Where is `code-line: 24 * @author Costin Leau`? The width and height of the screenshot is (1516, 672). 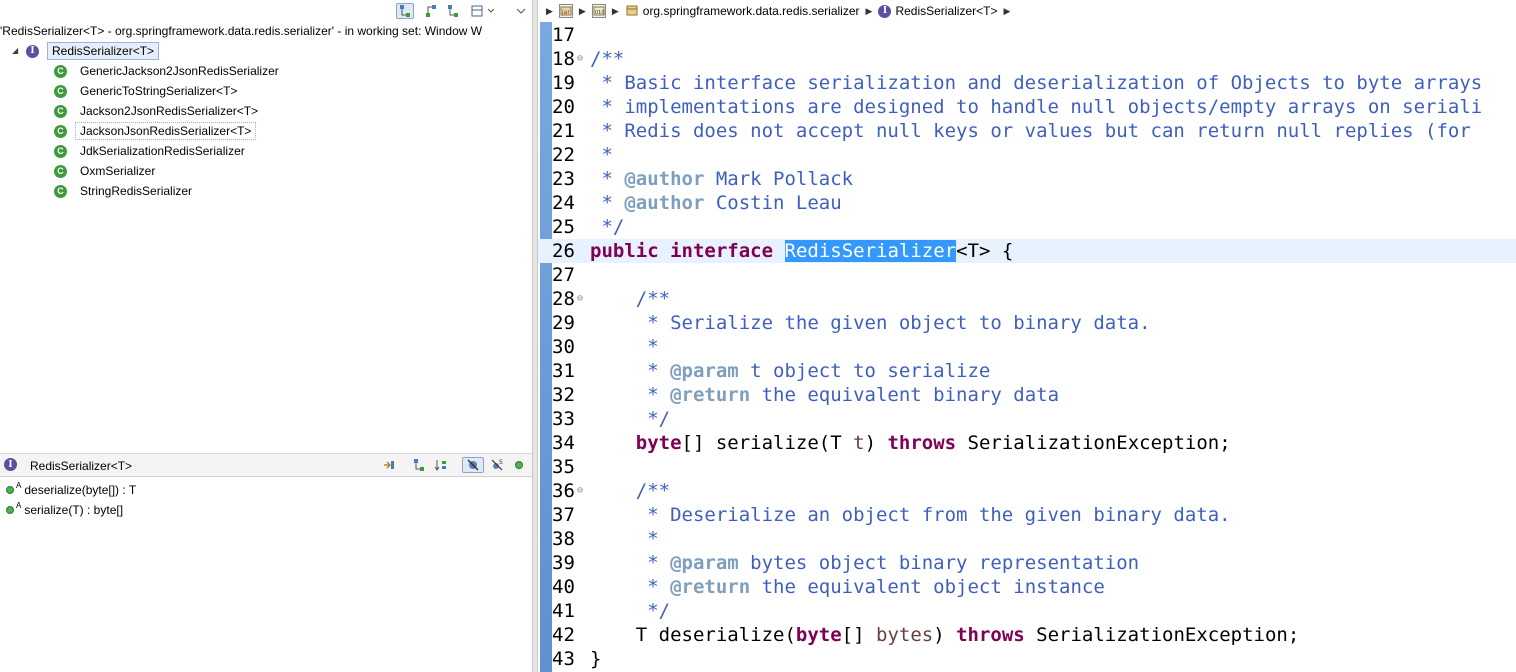
code-line: 24 * @author Costin Leau is located at coordinates (1027, 203).